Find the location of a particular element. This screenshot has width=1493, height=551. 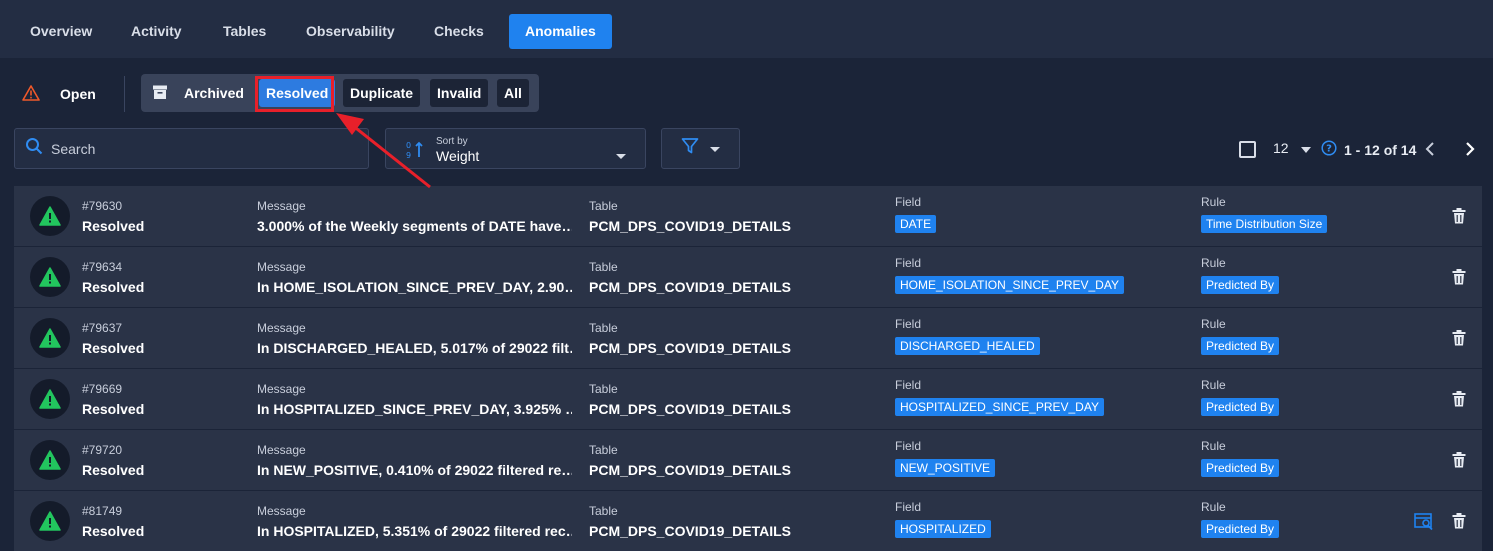

anomaly-id: #79637 is located at coordinates (102, 328).